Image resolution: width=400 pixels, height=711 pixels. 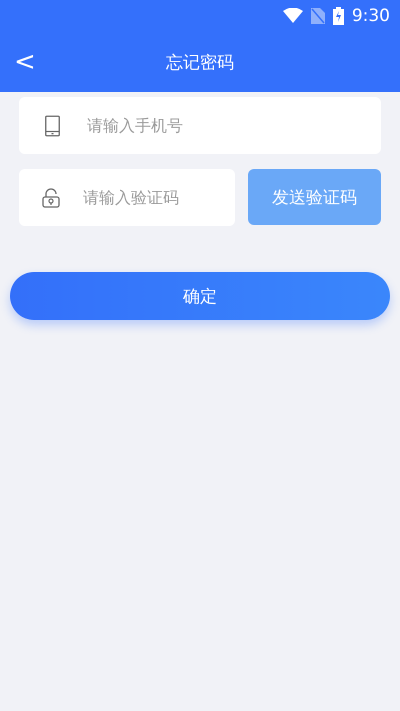 What do you see at coordinates (338, 16) in the screenshot?
I see `battery-icon` at bounding box center [338, 16].